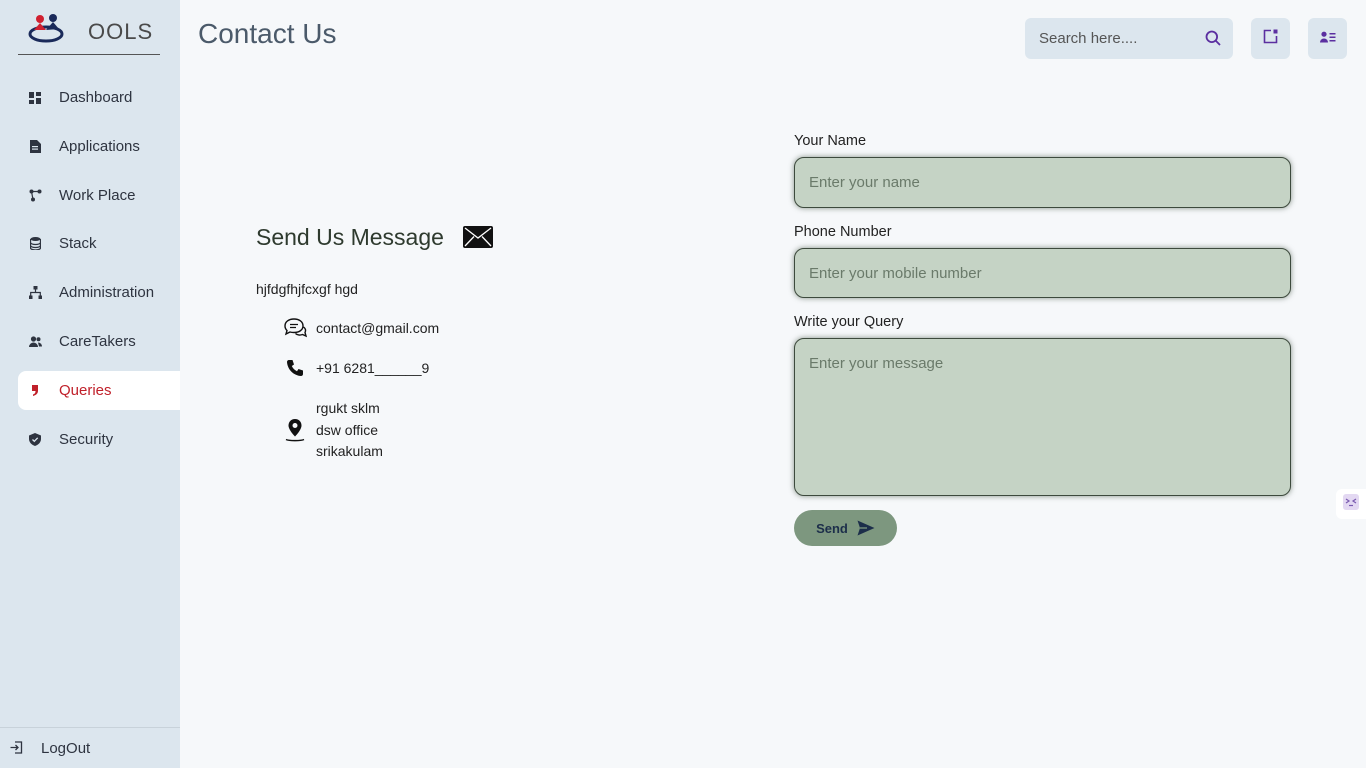  Describe the element at coordinates (78, 244) in the screenshot. I see `sidebar-item-label: Stack` at that location.